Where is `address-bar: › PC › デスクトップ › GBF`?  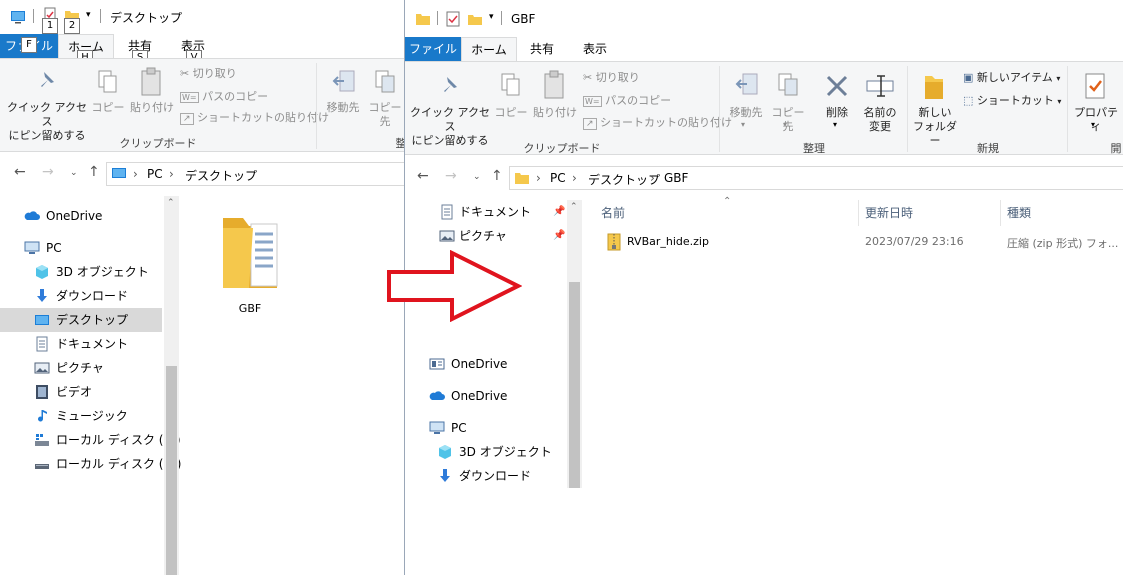
address-bar: › PC › デスクトップ › GBF is located at coordinates (816, 178).